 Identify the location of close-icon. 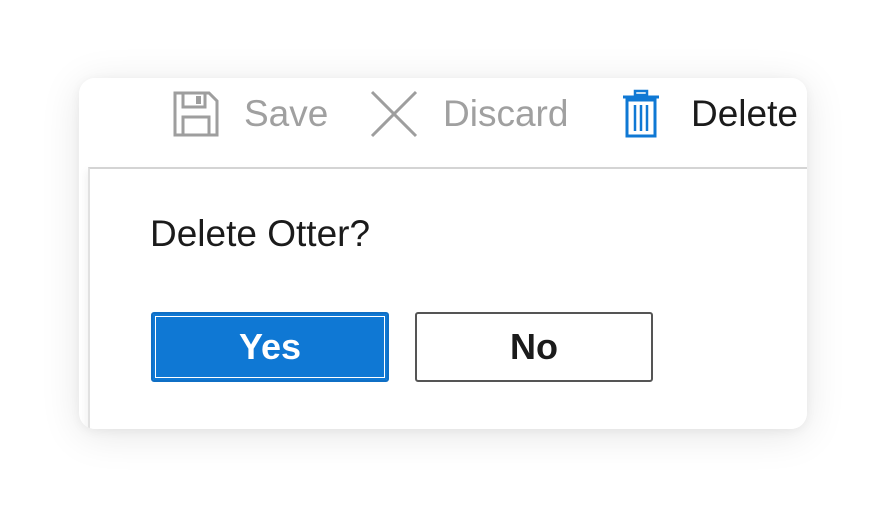
(394, 114).